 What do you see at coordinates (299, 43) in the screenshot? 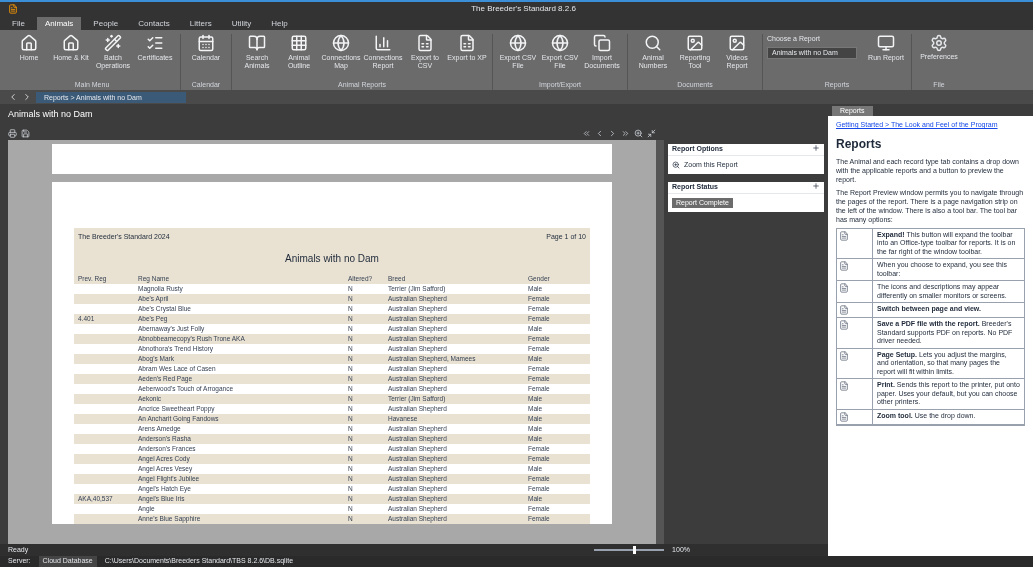
I see `grid-icon` at bounding box center [299, 43].